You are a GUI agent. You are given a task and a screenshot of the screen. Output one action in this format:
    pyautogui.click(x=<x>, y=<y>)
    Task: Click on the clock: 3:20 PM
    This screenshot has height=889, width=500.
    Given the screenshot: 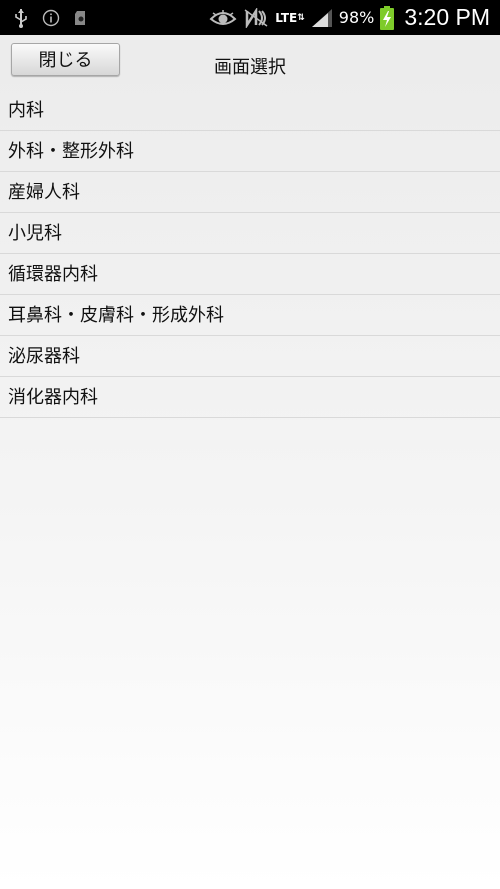 What is the action you would take?
    pyautogui.click(x=447, y=17)
    